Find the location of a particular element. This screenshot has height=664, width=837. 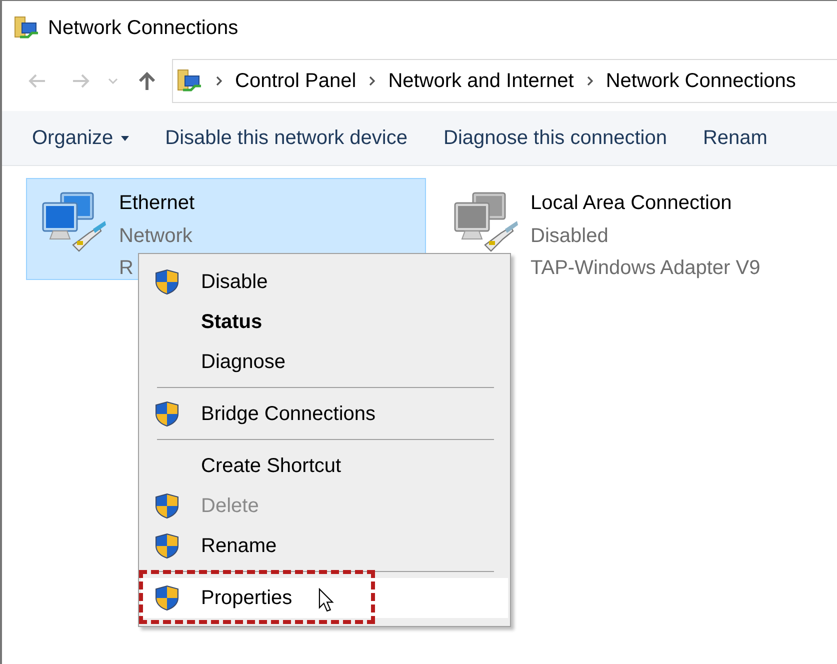

breadcrumb-link: Control Panel is located at coordinates (295, 81).